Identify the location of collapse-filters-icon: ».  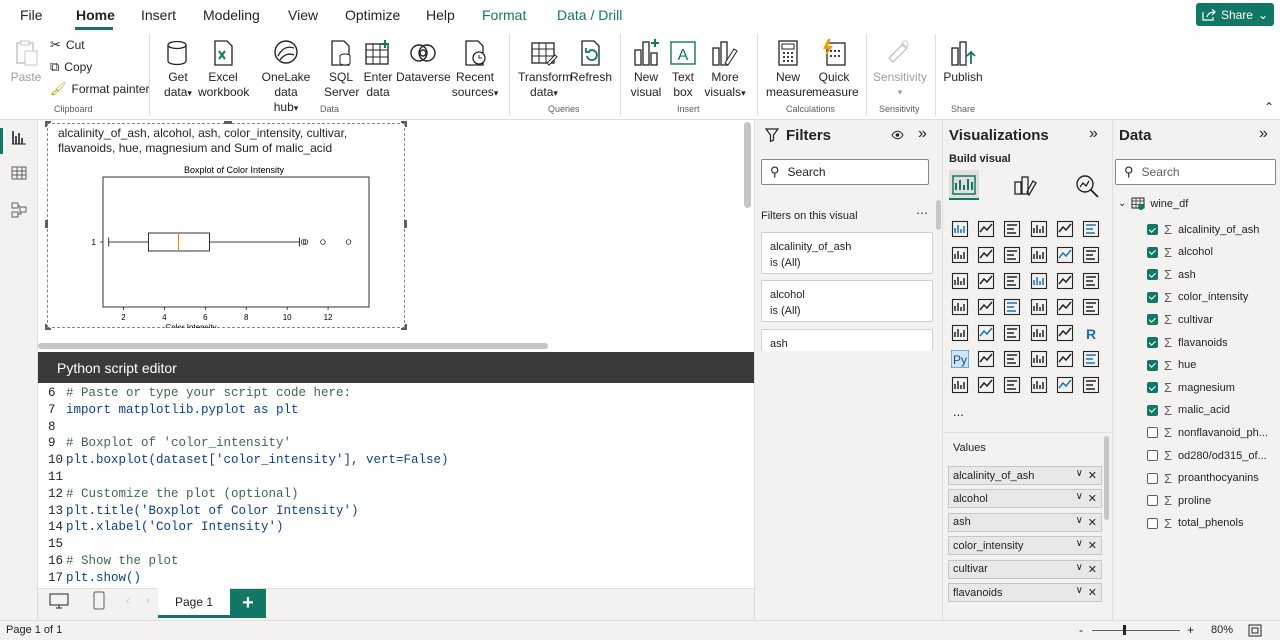
(922, 134).